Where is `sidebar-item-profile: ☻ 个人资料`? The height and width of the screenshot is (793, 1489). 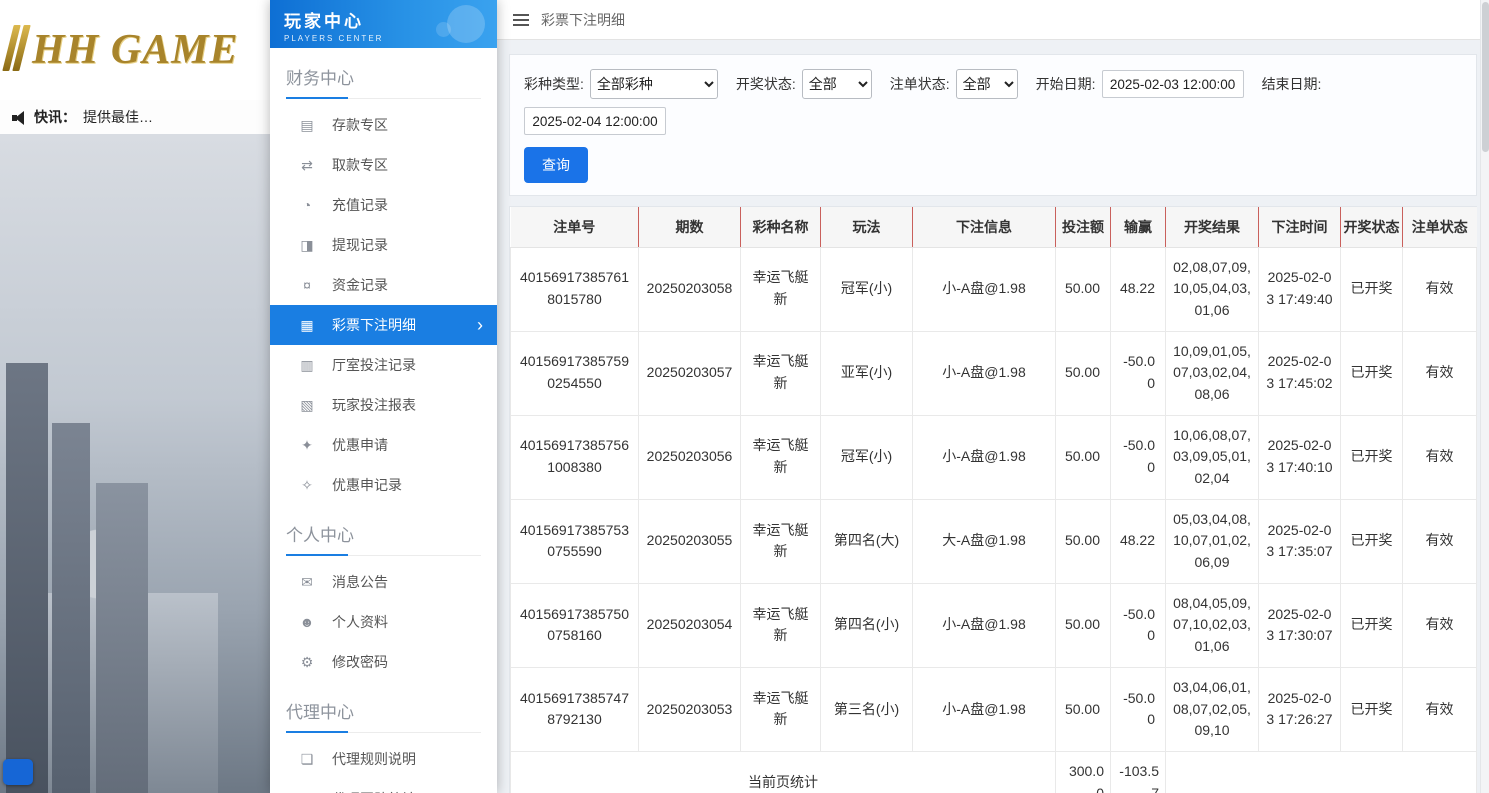 sidebar-item-profile: ☻ 个人资料 is located at coordinates (383, 622).